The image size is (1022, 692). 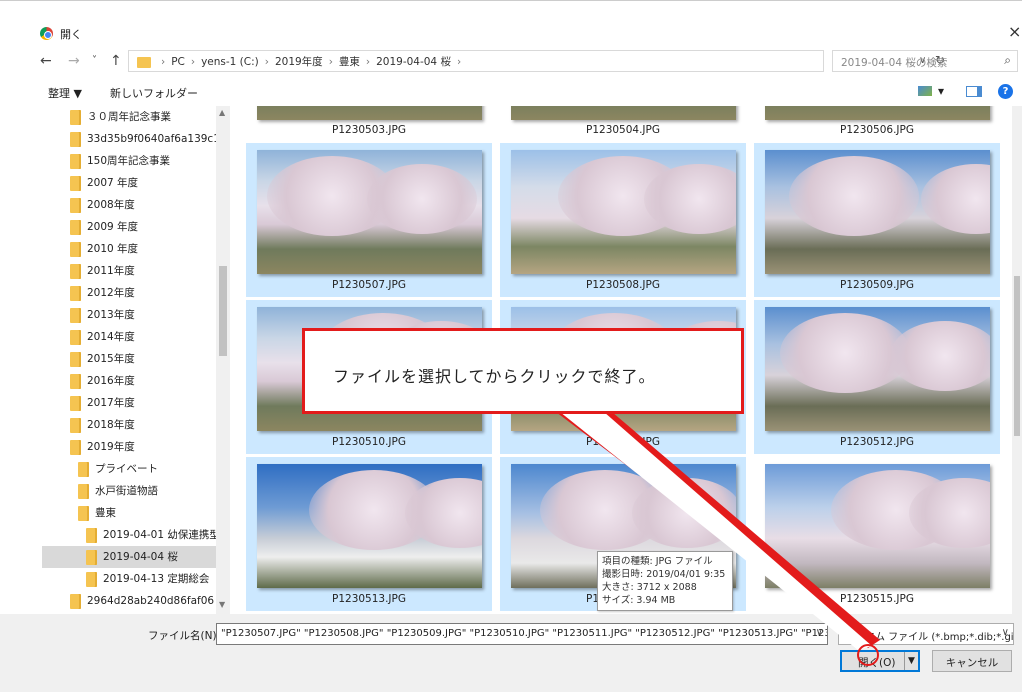 What do you see at coordinates (178, 62) in the screenshot?
I see `crumb-pc: PC` at bounding box center [178, 62].